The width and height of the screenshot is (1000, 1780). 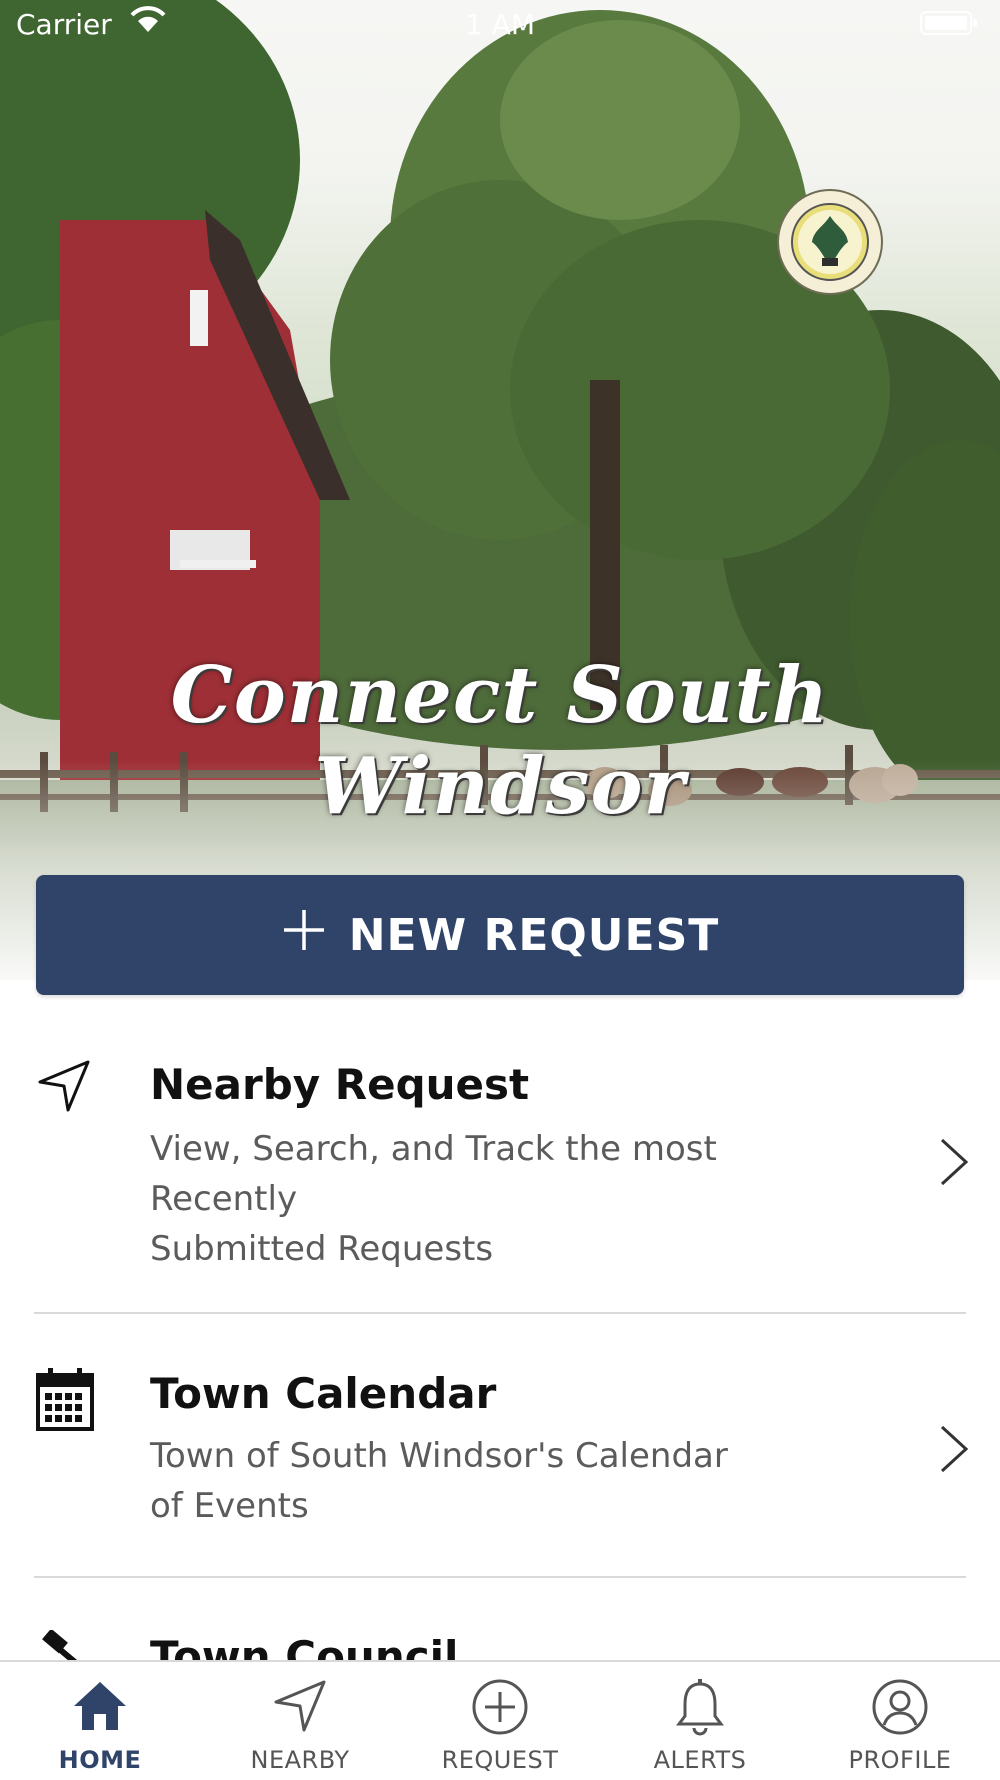 I want to click on tab-label: NEARBY, so click(x=300, y=1760).